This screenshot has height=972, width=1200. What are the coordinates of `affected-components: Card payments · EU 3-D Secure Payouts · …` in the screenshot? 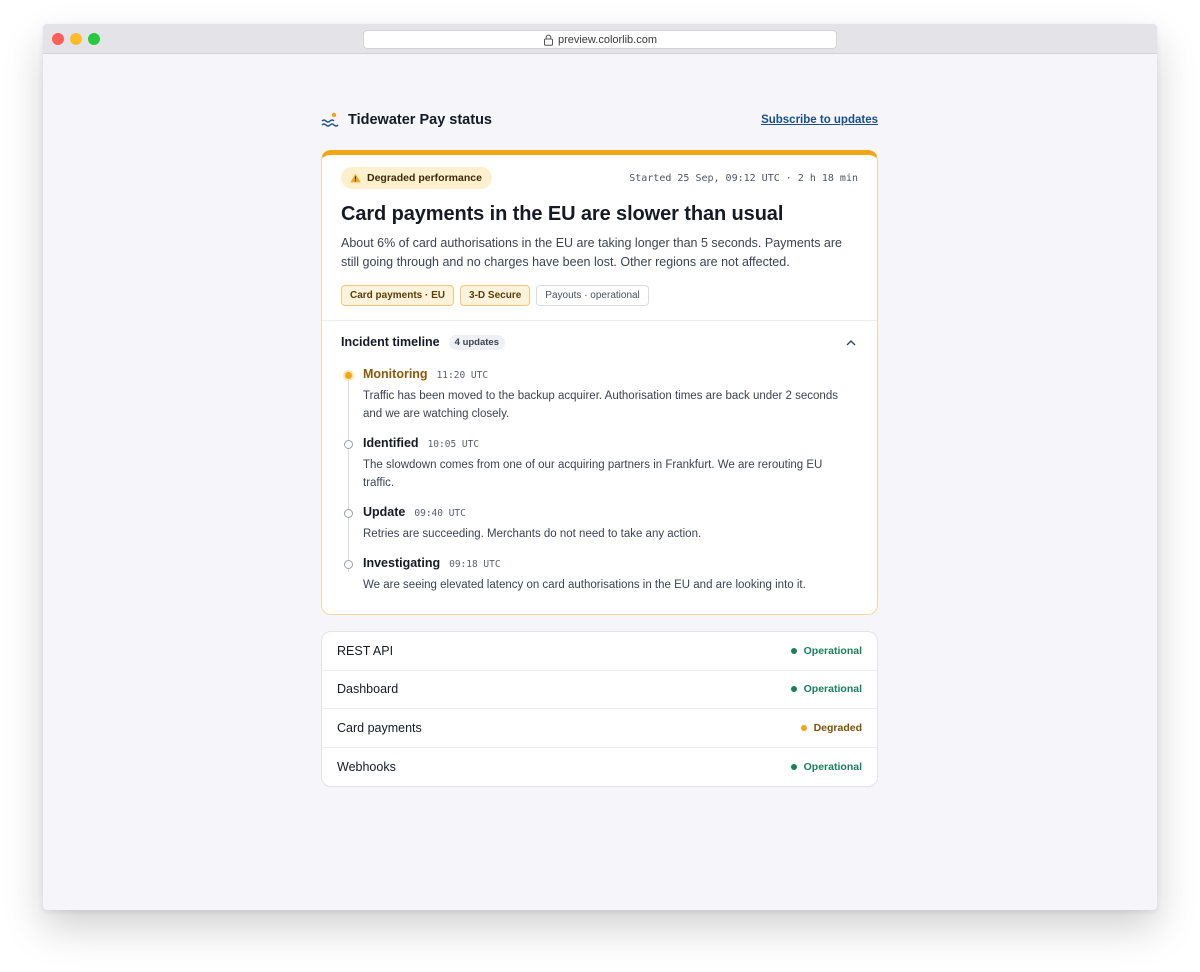 It's located at (599, 295).